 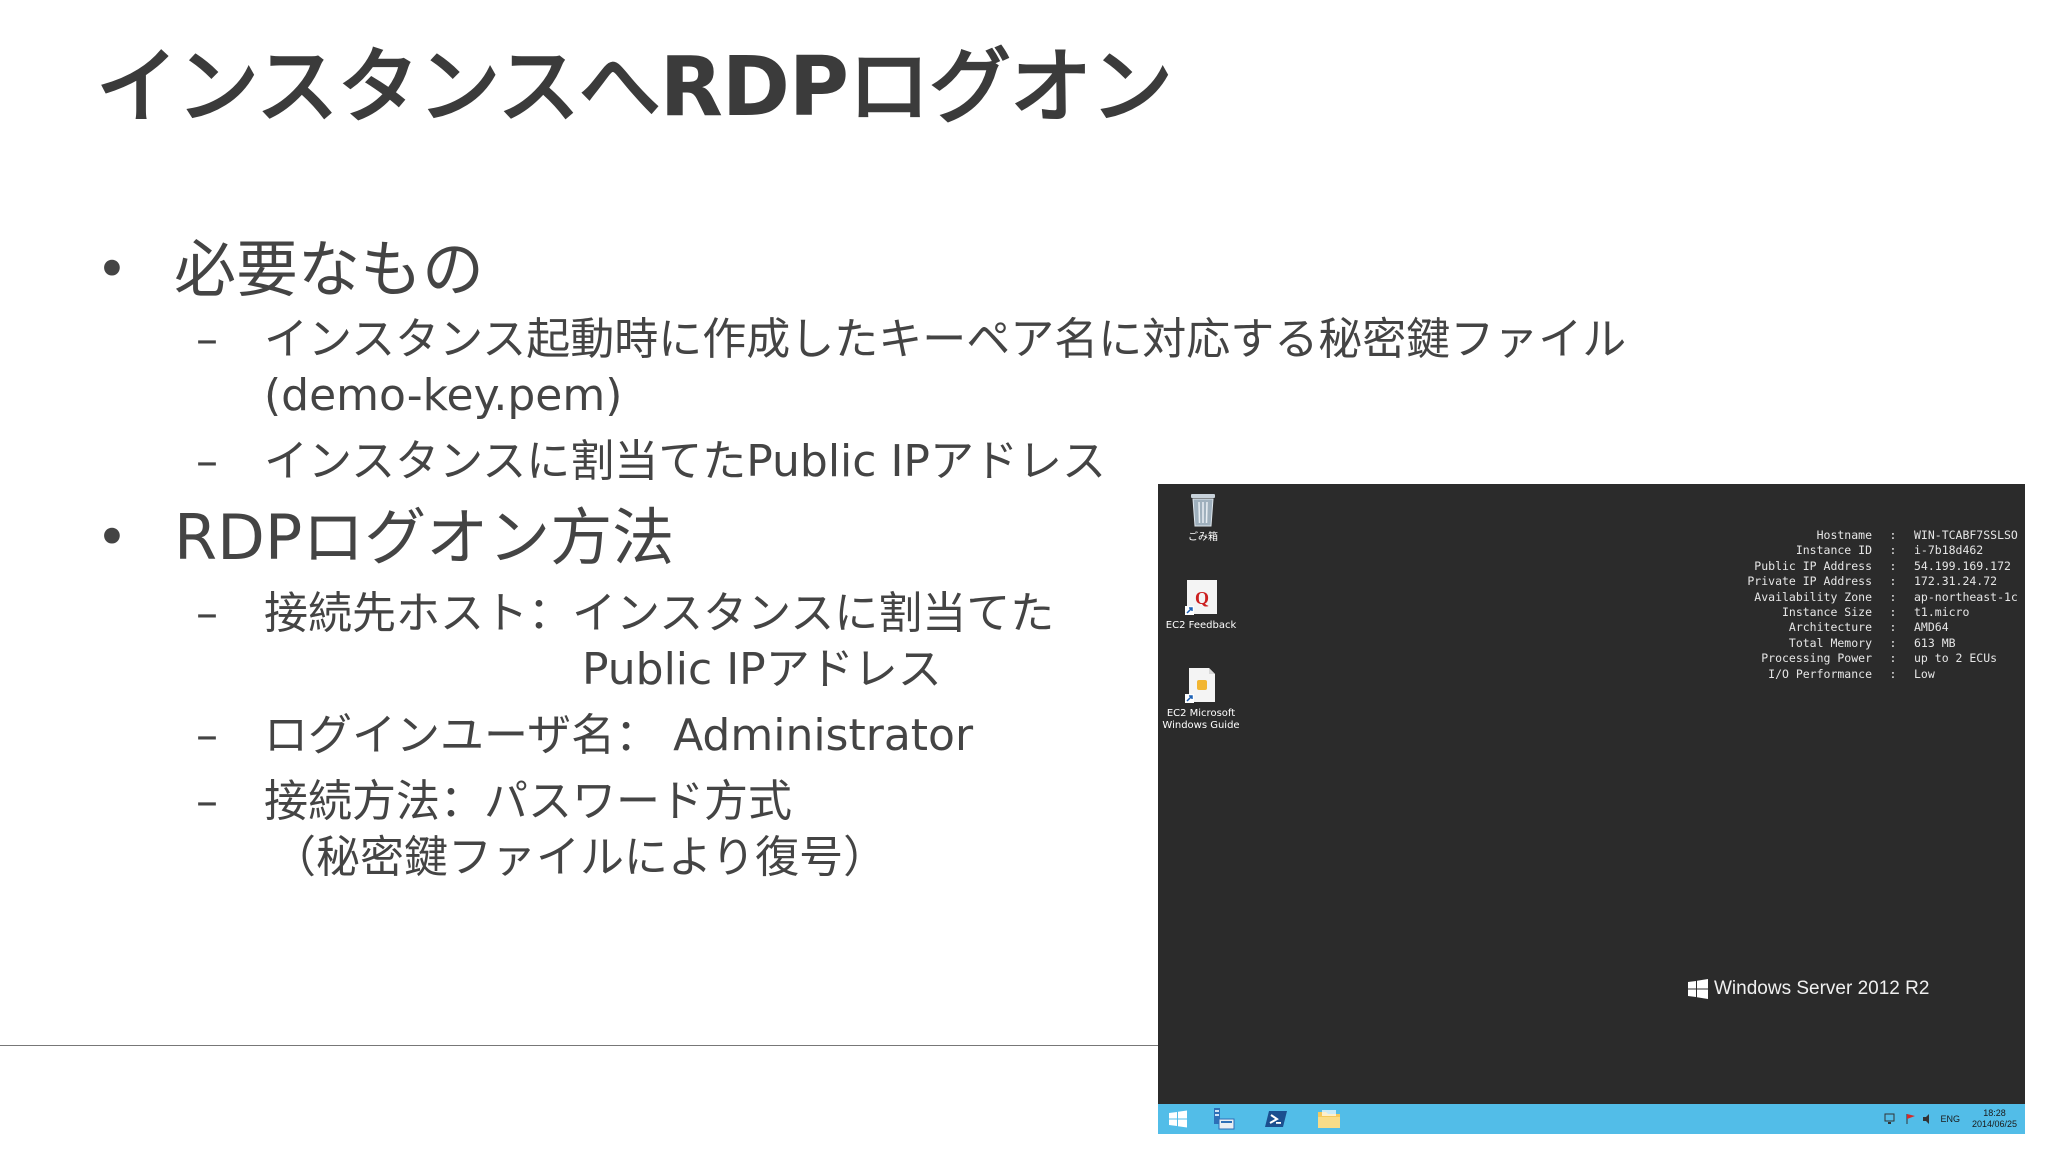 I want to click on bginfo-value: 613 MB, so click(x=1935, y=642).